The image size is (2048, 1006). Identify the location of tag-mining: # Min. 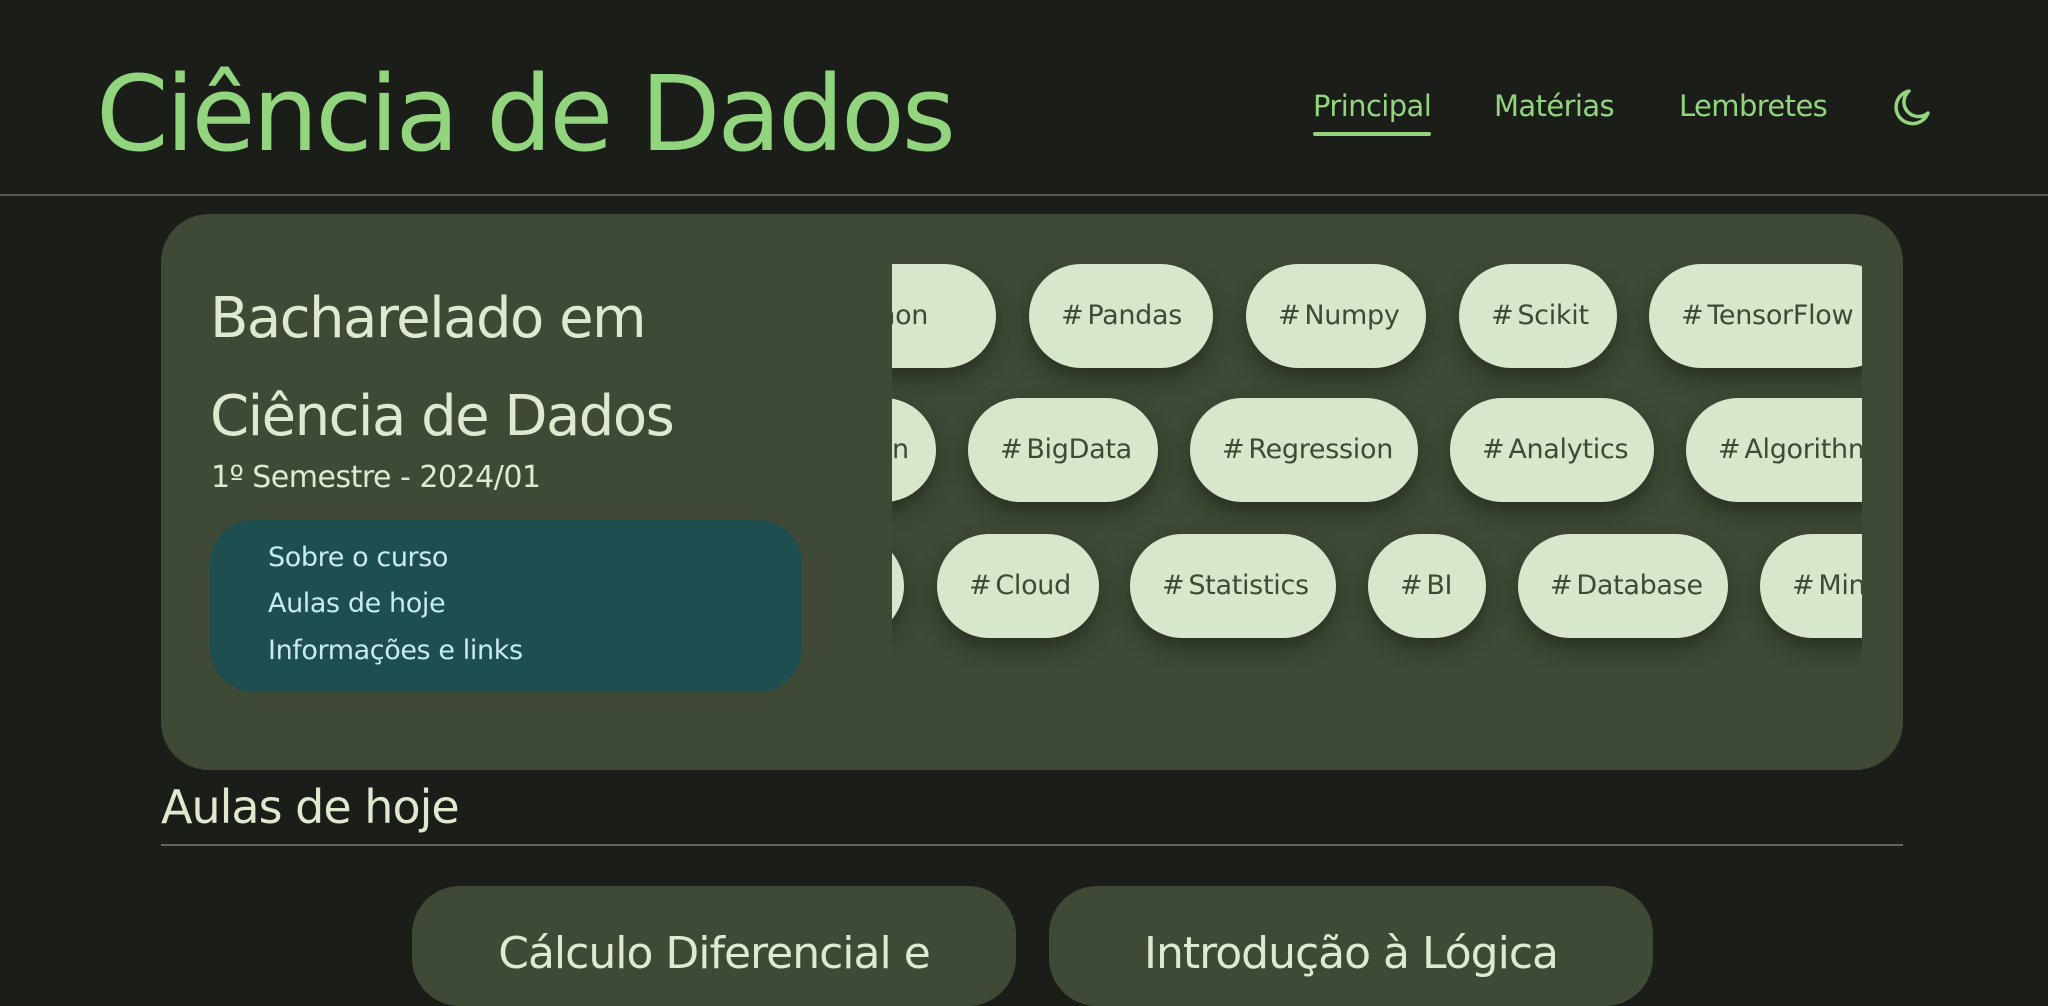
(1811, 586).